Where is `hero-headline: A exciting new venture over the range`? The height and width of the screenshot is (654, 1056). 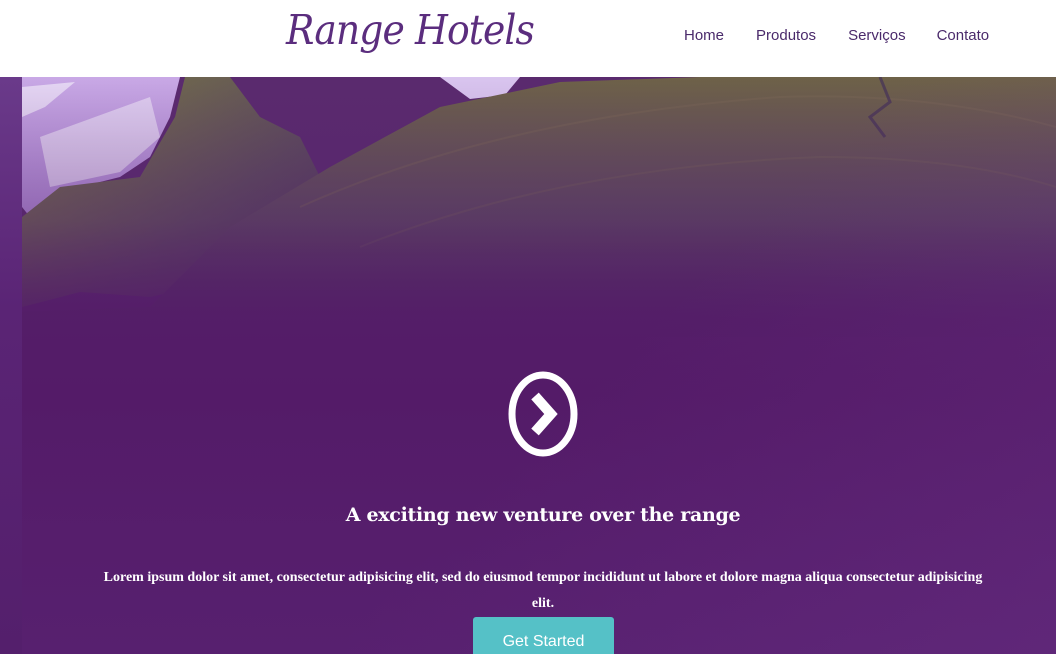
hero-headline: A exciting new venture over the range is located at coordinates (543, 514).